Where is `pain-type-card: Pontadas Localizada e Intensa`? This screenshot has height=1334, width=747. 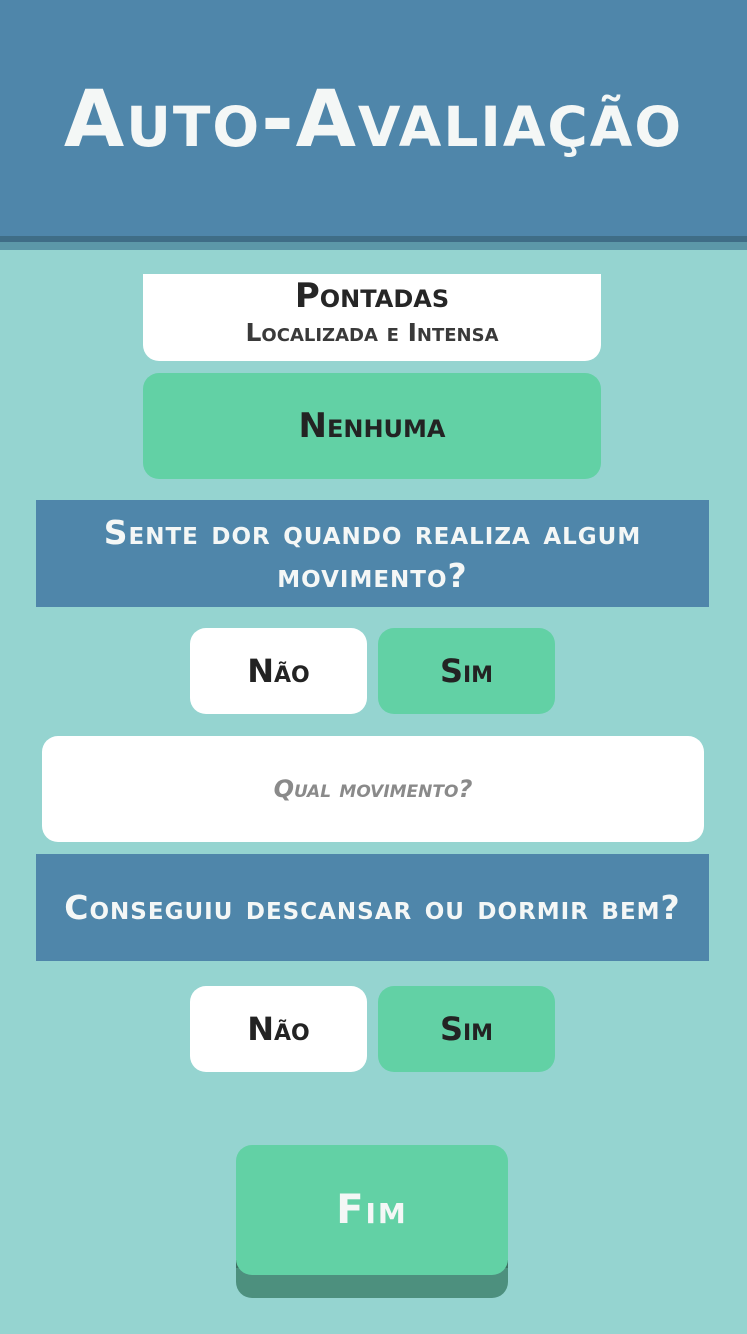 pain-type-card: Pontadas Localizada e Intensa is located at coordinates (372, 317).